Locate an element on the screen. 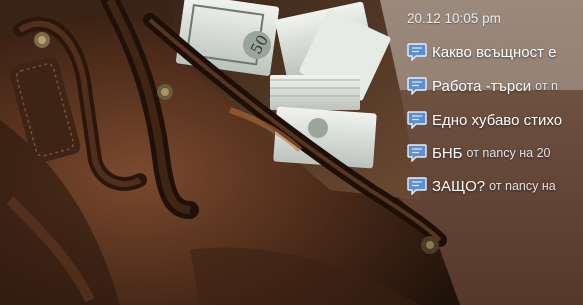 The width and height of the screenshot is (583, 305). comment-title-link: ЗАЩО? is located at coordinates (458, 186).